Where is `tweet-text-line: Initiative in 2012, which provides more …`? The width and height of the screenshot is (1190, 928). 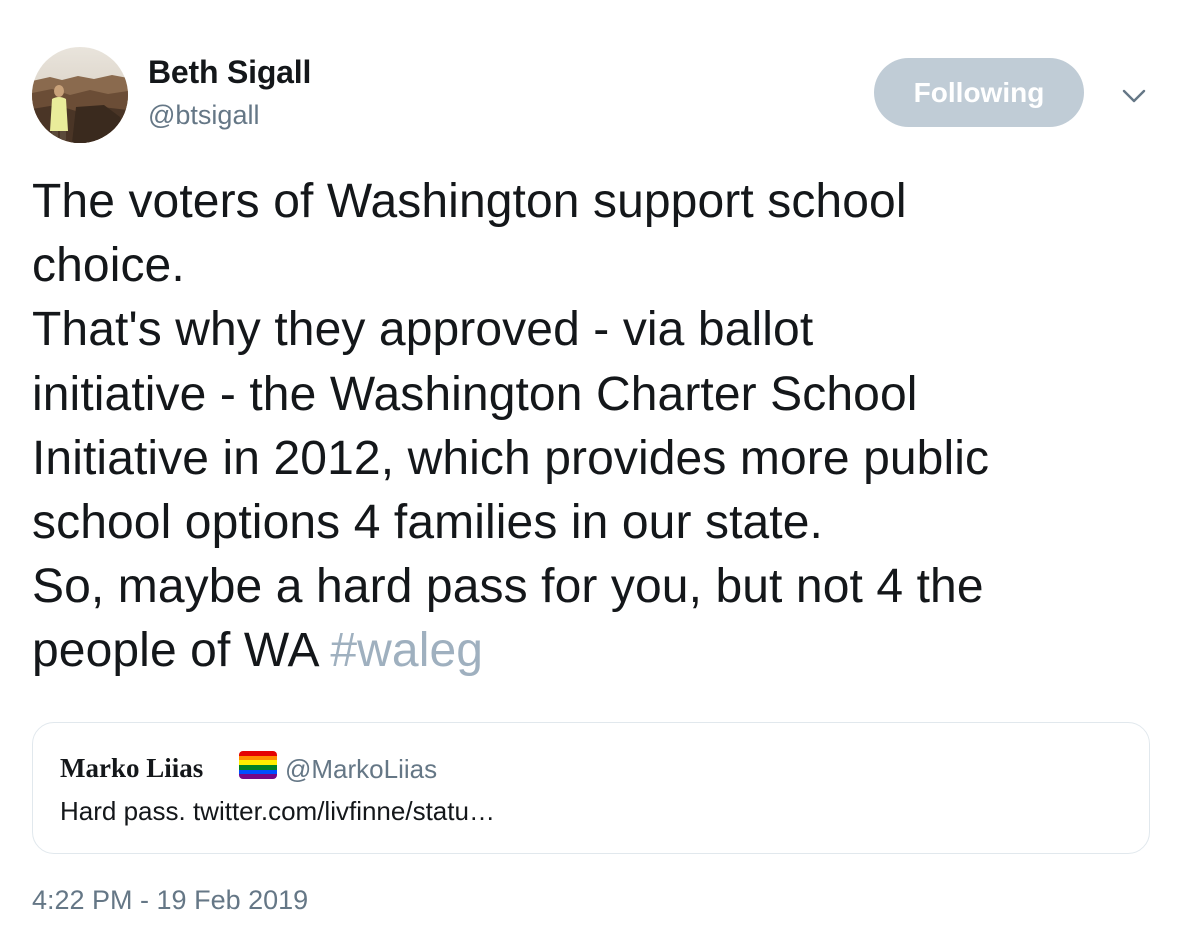
tweet-text-line: Initiative in 2012, which provides more … is located at coordinates (511, 458).